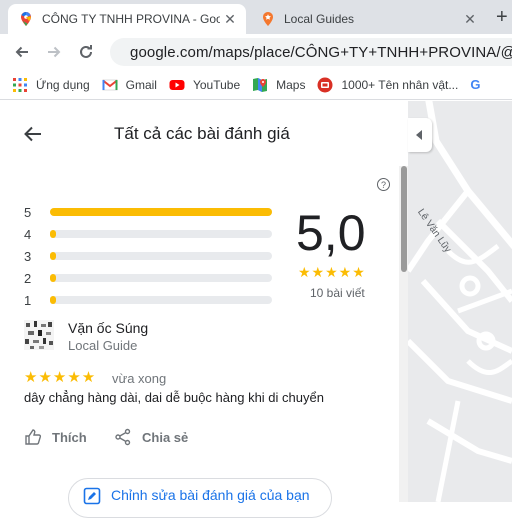 This screenshot has height=518, width=512. I want to click on review-time: vừa xong, so click(139, 378).